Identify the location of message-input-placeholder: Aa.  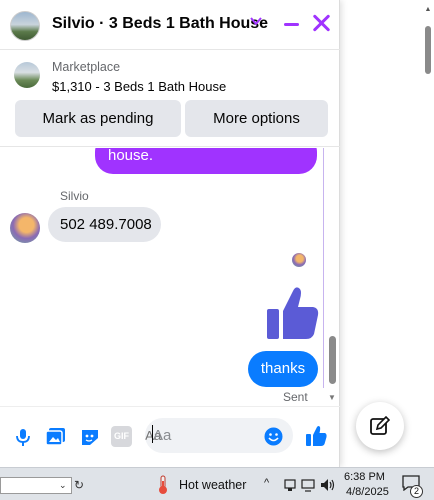
(162, 435).